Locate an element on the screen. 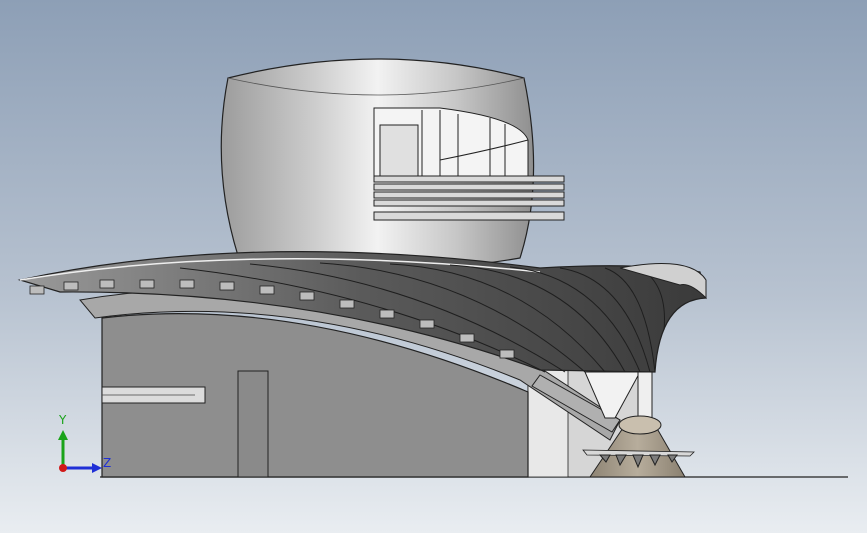 Image resolution: width=867 pixels, height=537 pixels. origin-dot is located at coordinates (63, 468).